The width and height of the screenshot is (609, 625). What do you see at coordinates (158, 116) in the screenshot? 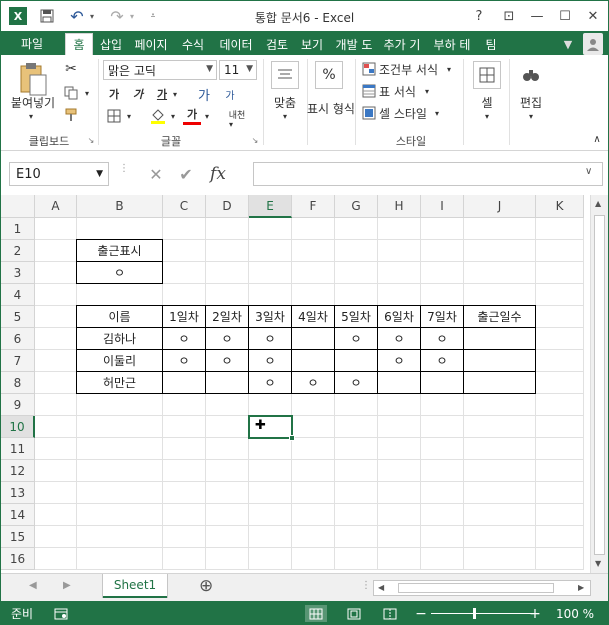
I see `fill-color-icon` at bounding box center [158, 116].